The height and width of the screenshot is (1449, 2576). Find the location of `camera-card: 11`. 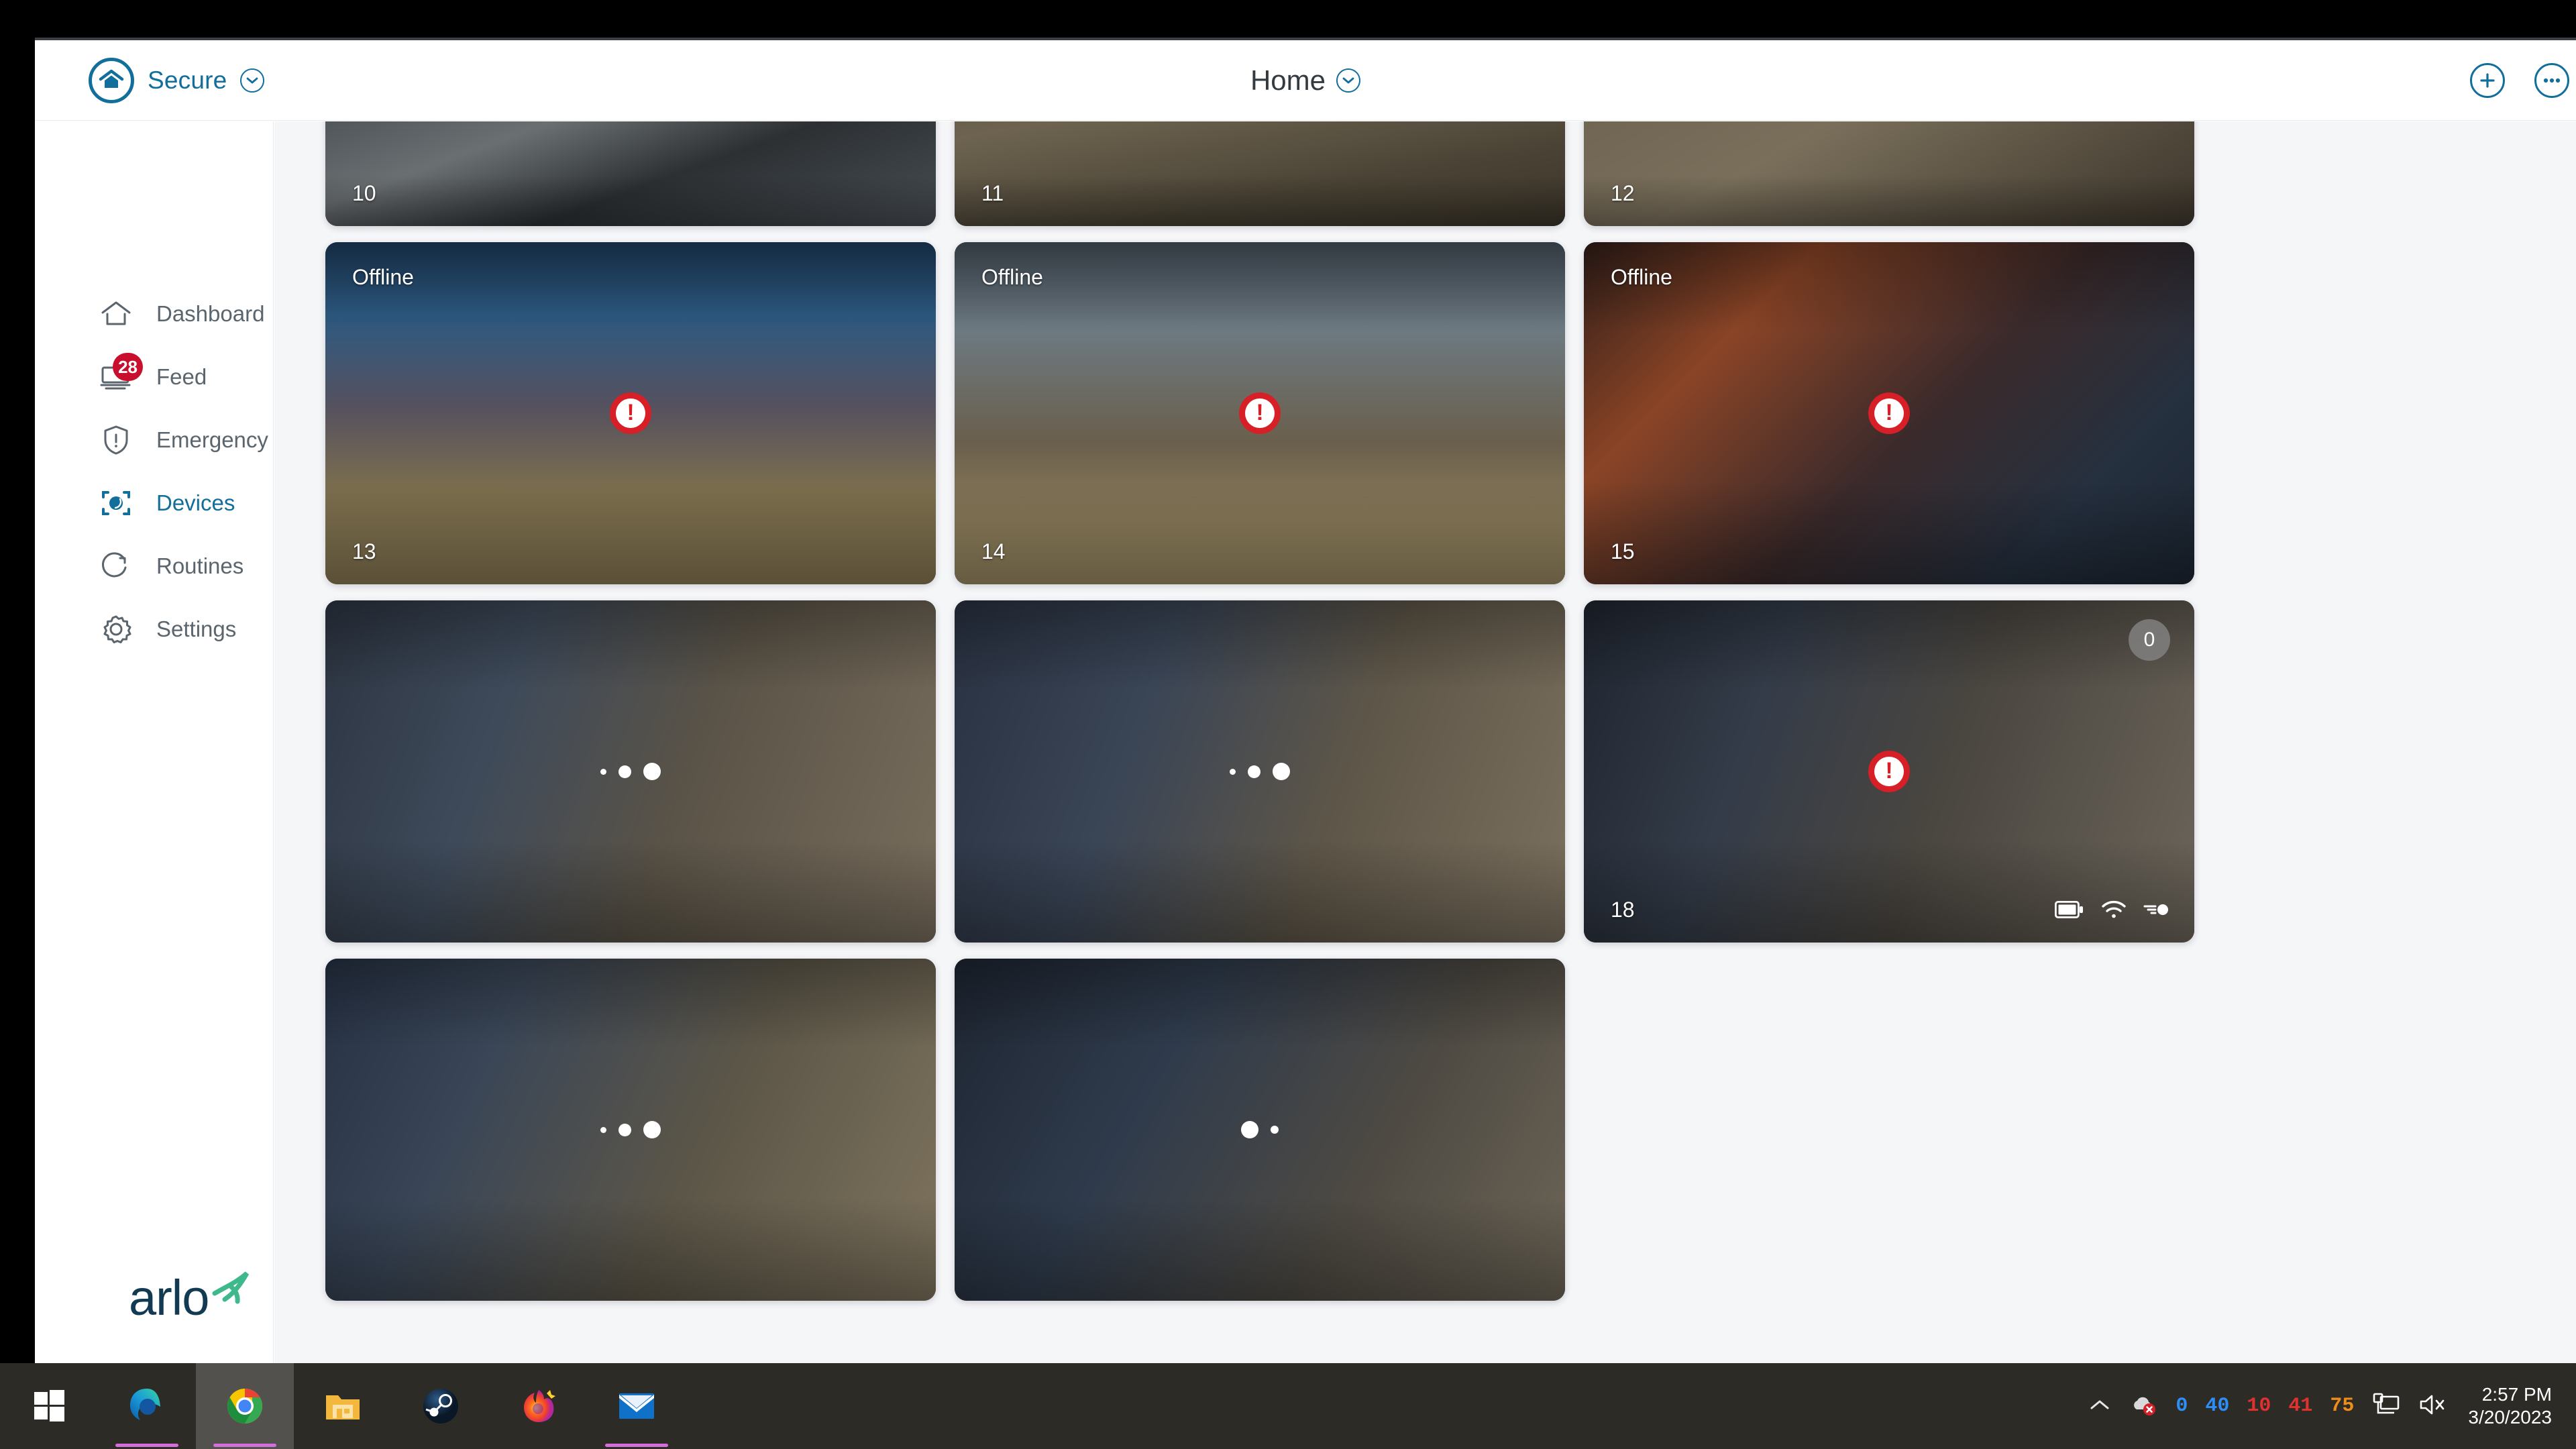

camera-card: 11 is located at coordinates (1260, 173).